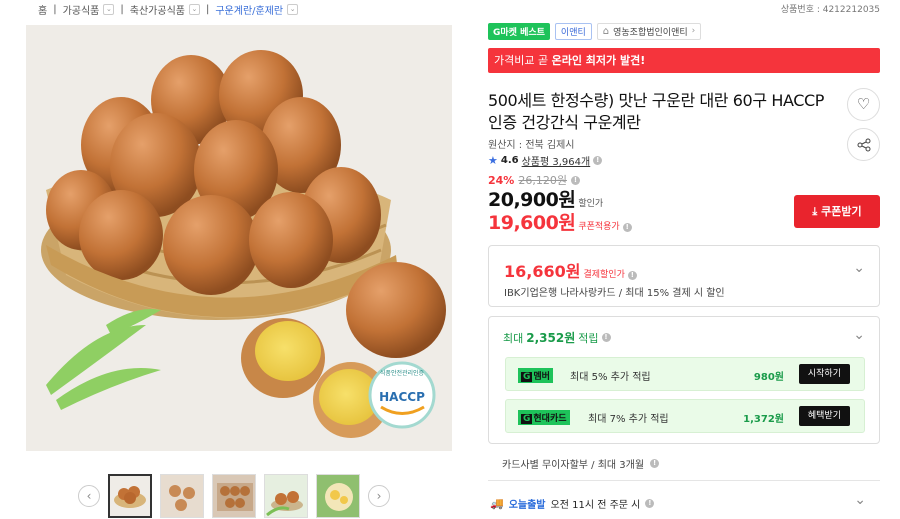 The image size is (900, 519). I want to click on reward-row-membership: G 멤버 최대 5% 추가 적립 980원 시작하기, so click(685, 374).